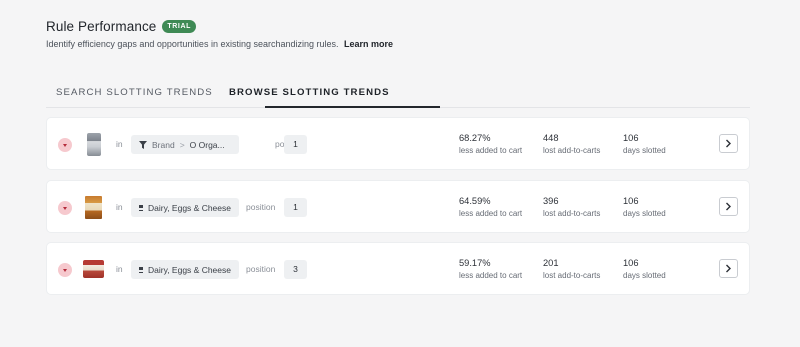 Image resolution: width=800 pixels, height=347 pixels. What do you see at coordinates (551, 201) in the screenshot?
I see `metric-value: 396` at bounding box center [551, 201].